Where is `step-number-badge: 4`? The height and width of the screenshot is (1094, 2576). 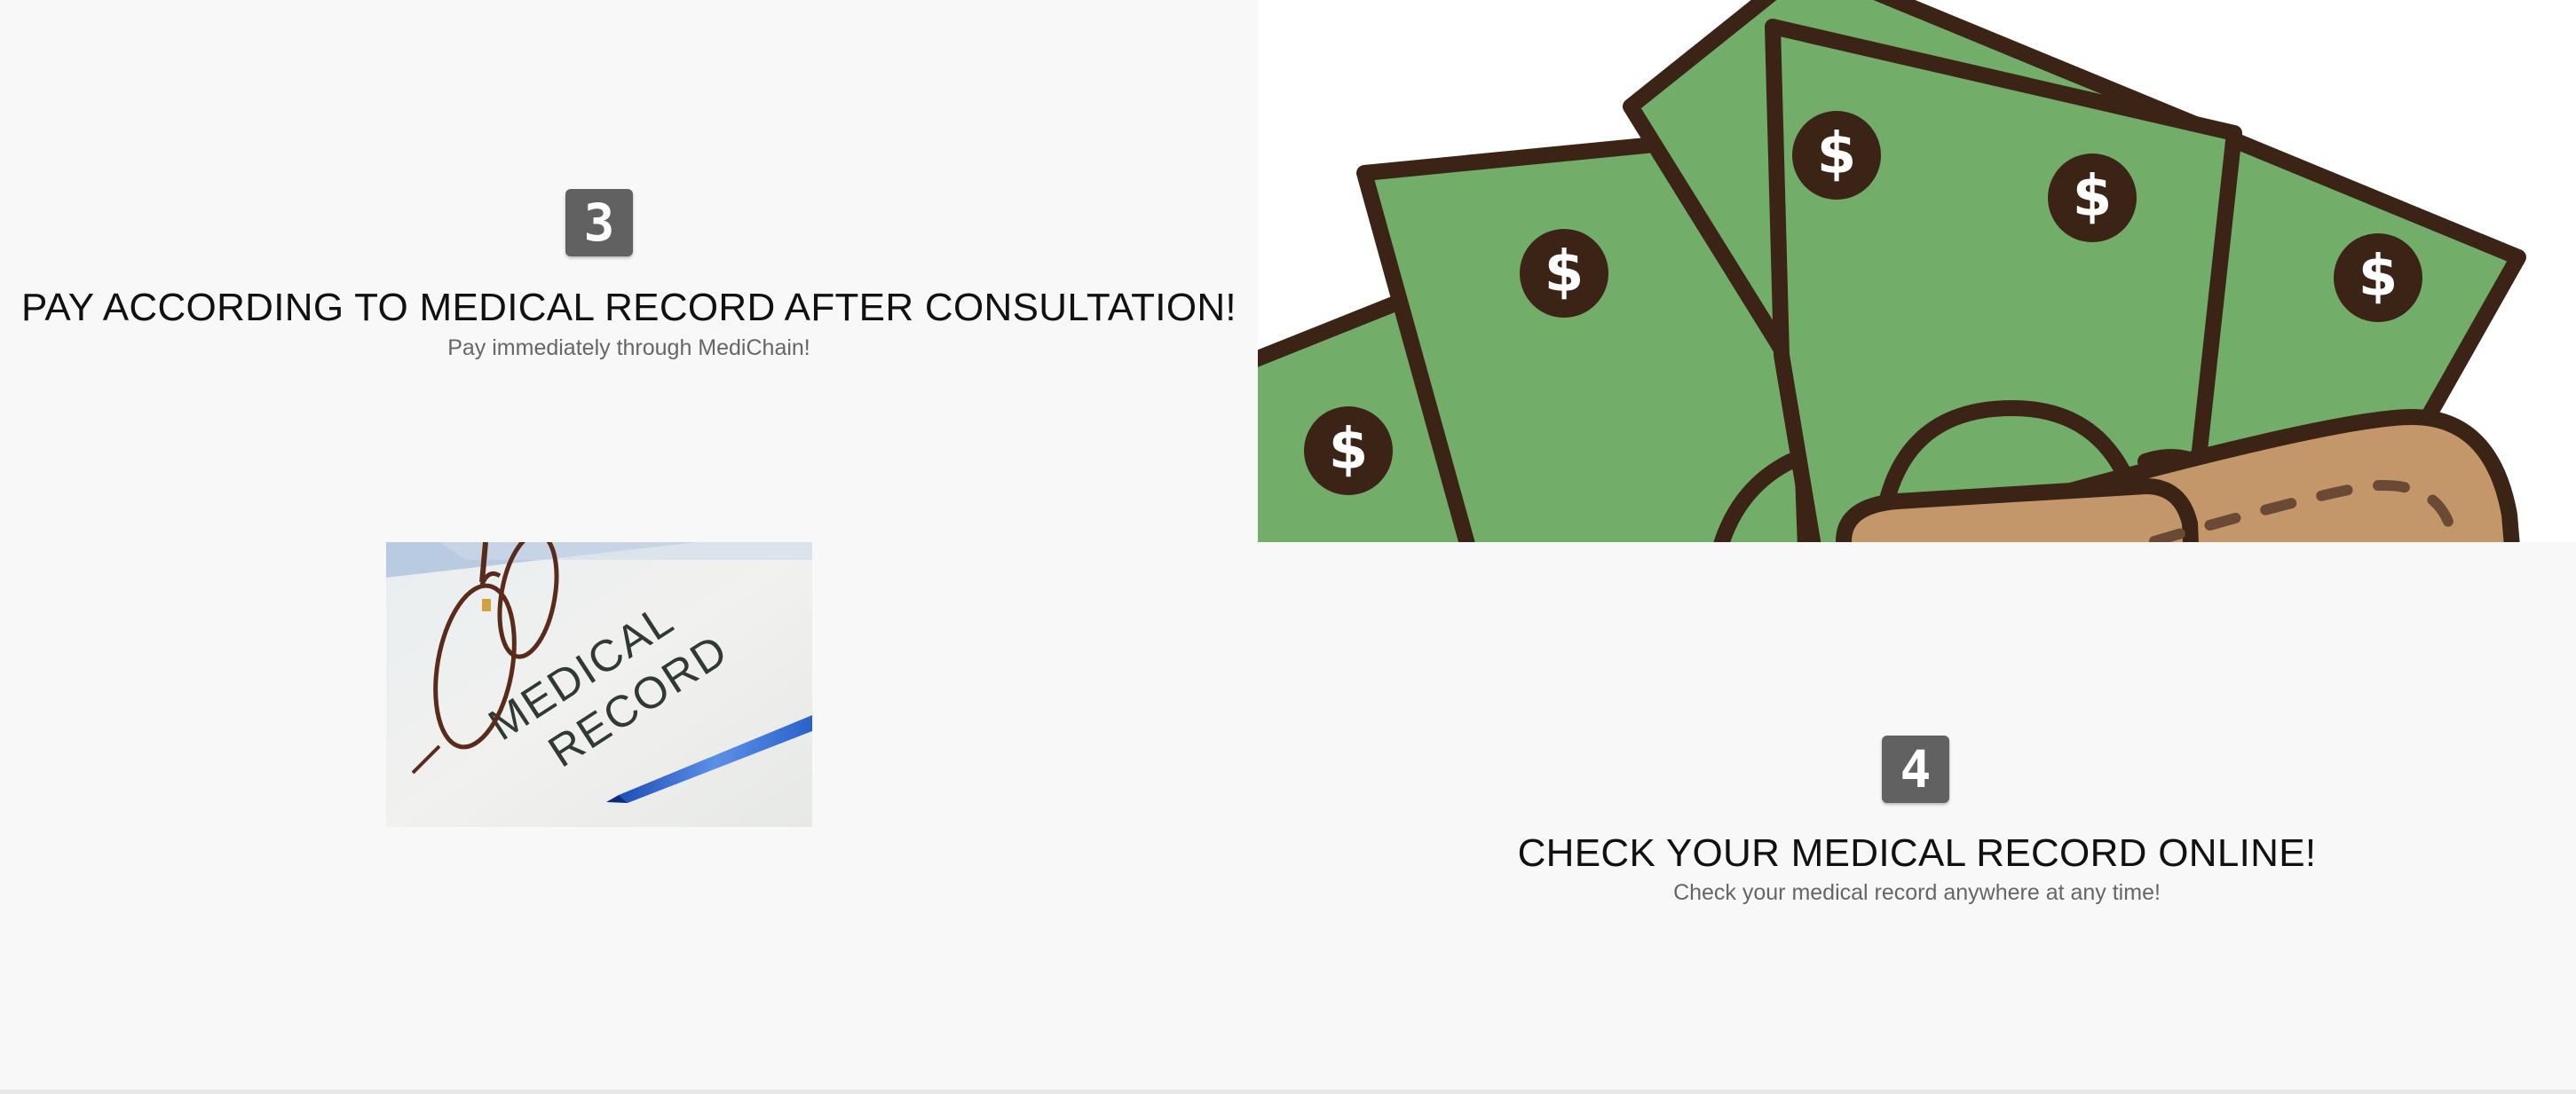 step-number-badge: 4 is located at coordinates (1915, 769).